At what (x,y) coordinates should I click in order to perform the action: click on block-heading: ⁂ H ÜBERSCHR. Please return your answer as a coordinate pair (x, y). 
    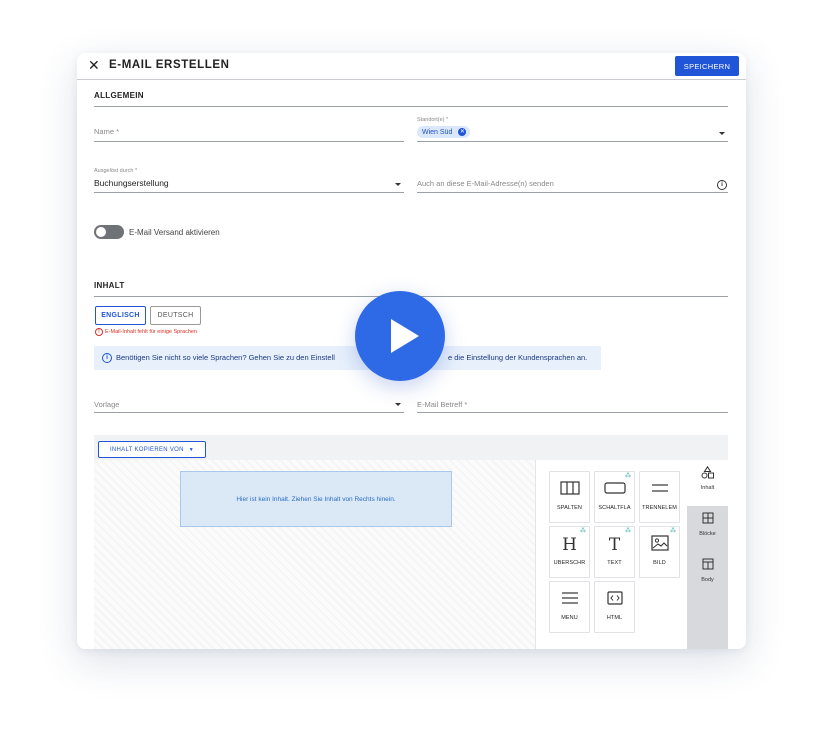
    Looking at the image, I should click on (569, 552).